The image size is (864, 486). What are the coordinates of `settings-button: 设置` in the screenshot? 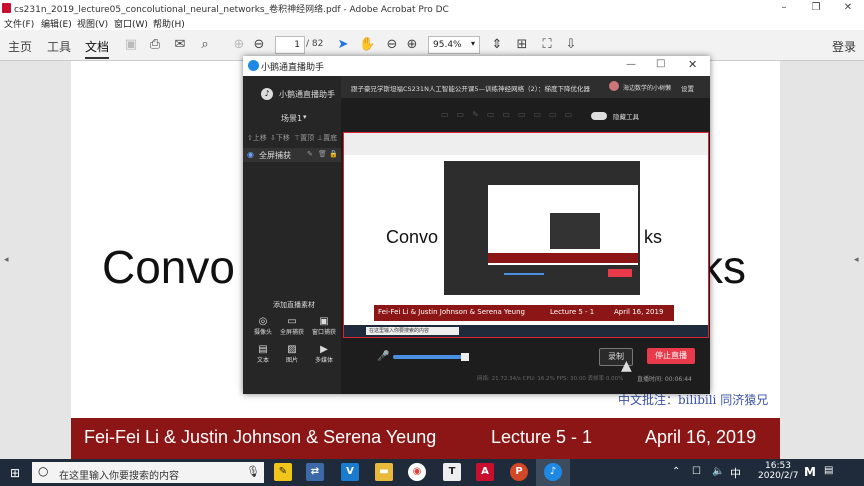 It's located at (687, 88).